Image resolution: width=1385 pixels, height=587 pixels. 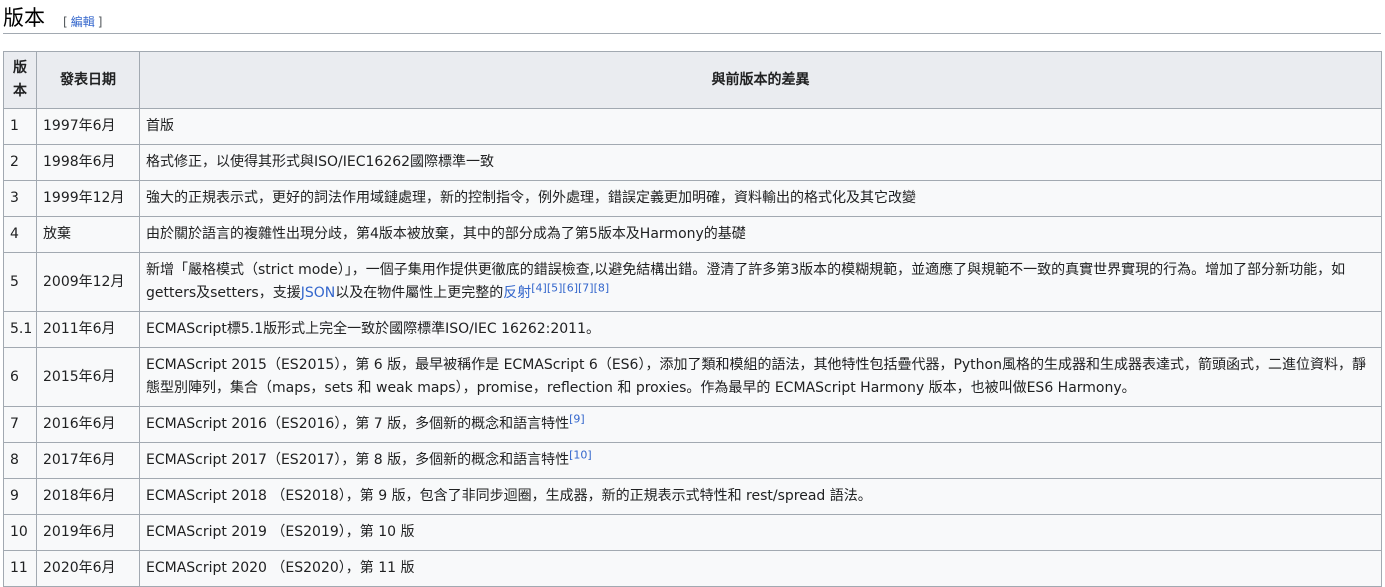 What do you see at coordinates (517, 293) in the screenshot?
I see `reflection-link: 反射` at bounding box center [517, 293].